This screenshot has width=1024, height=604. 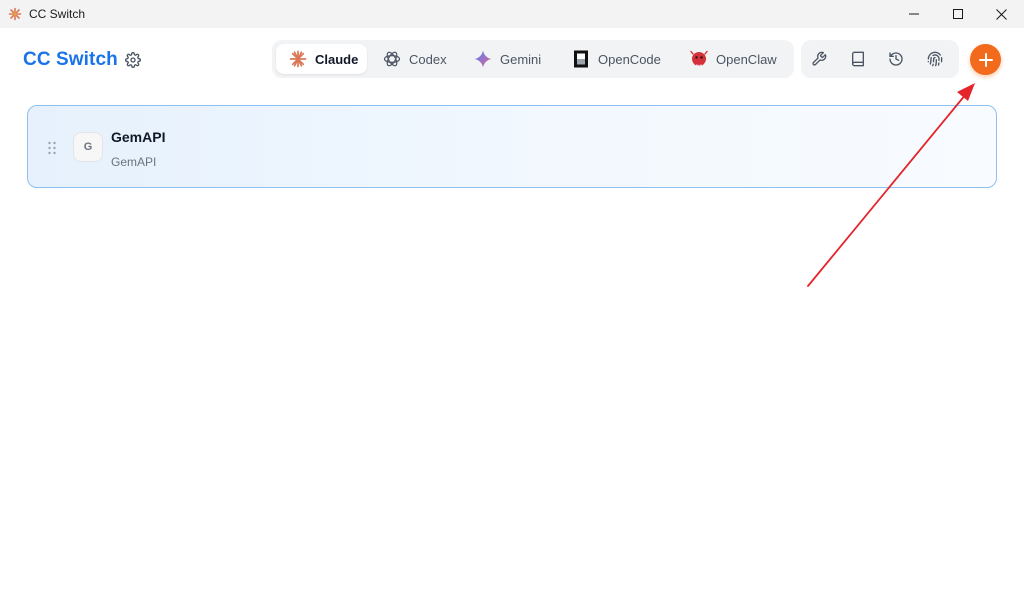 I want to click on provider-subtitle: GemAPI, so click(x=134, y=162).